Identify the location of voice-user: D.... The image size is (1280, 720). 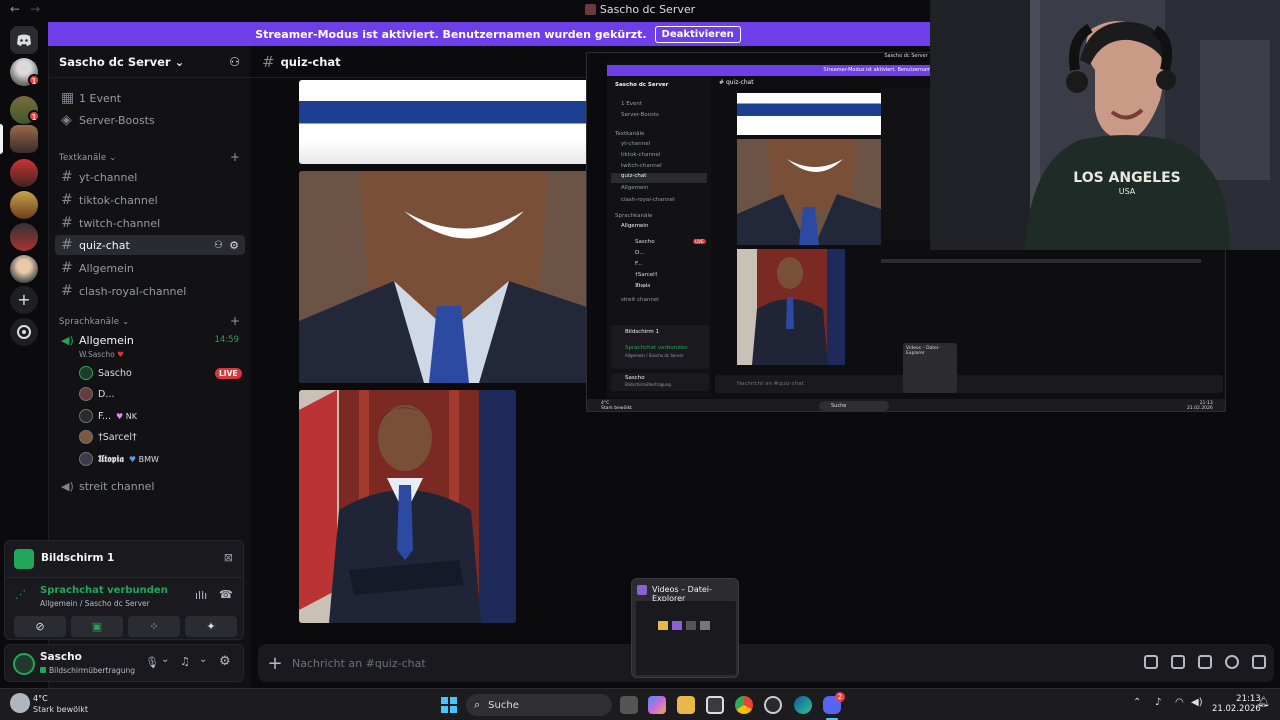
(96, 394).